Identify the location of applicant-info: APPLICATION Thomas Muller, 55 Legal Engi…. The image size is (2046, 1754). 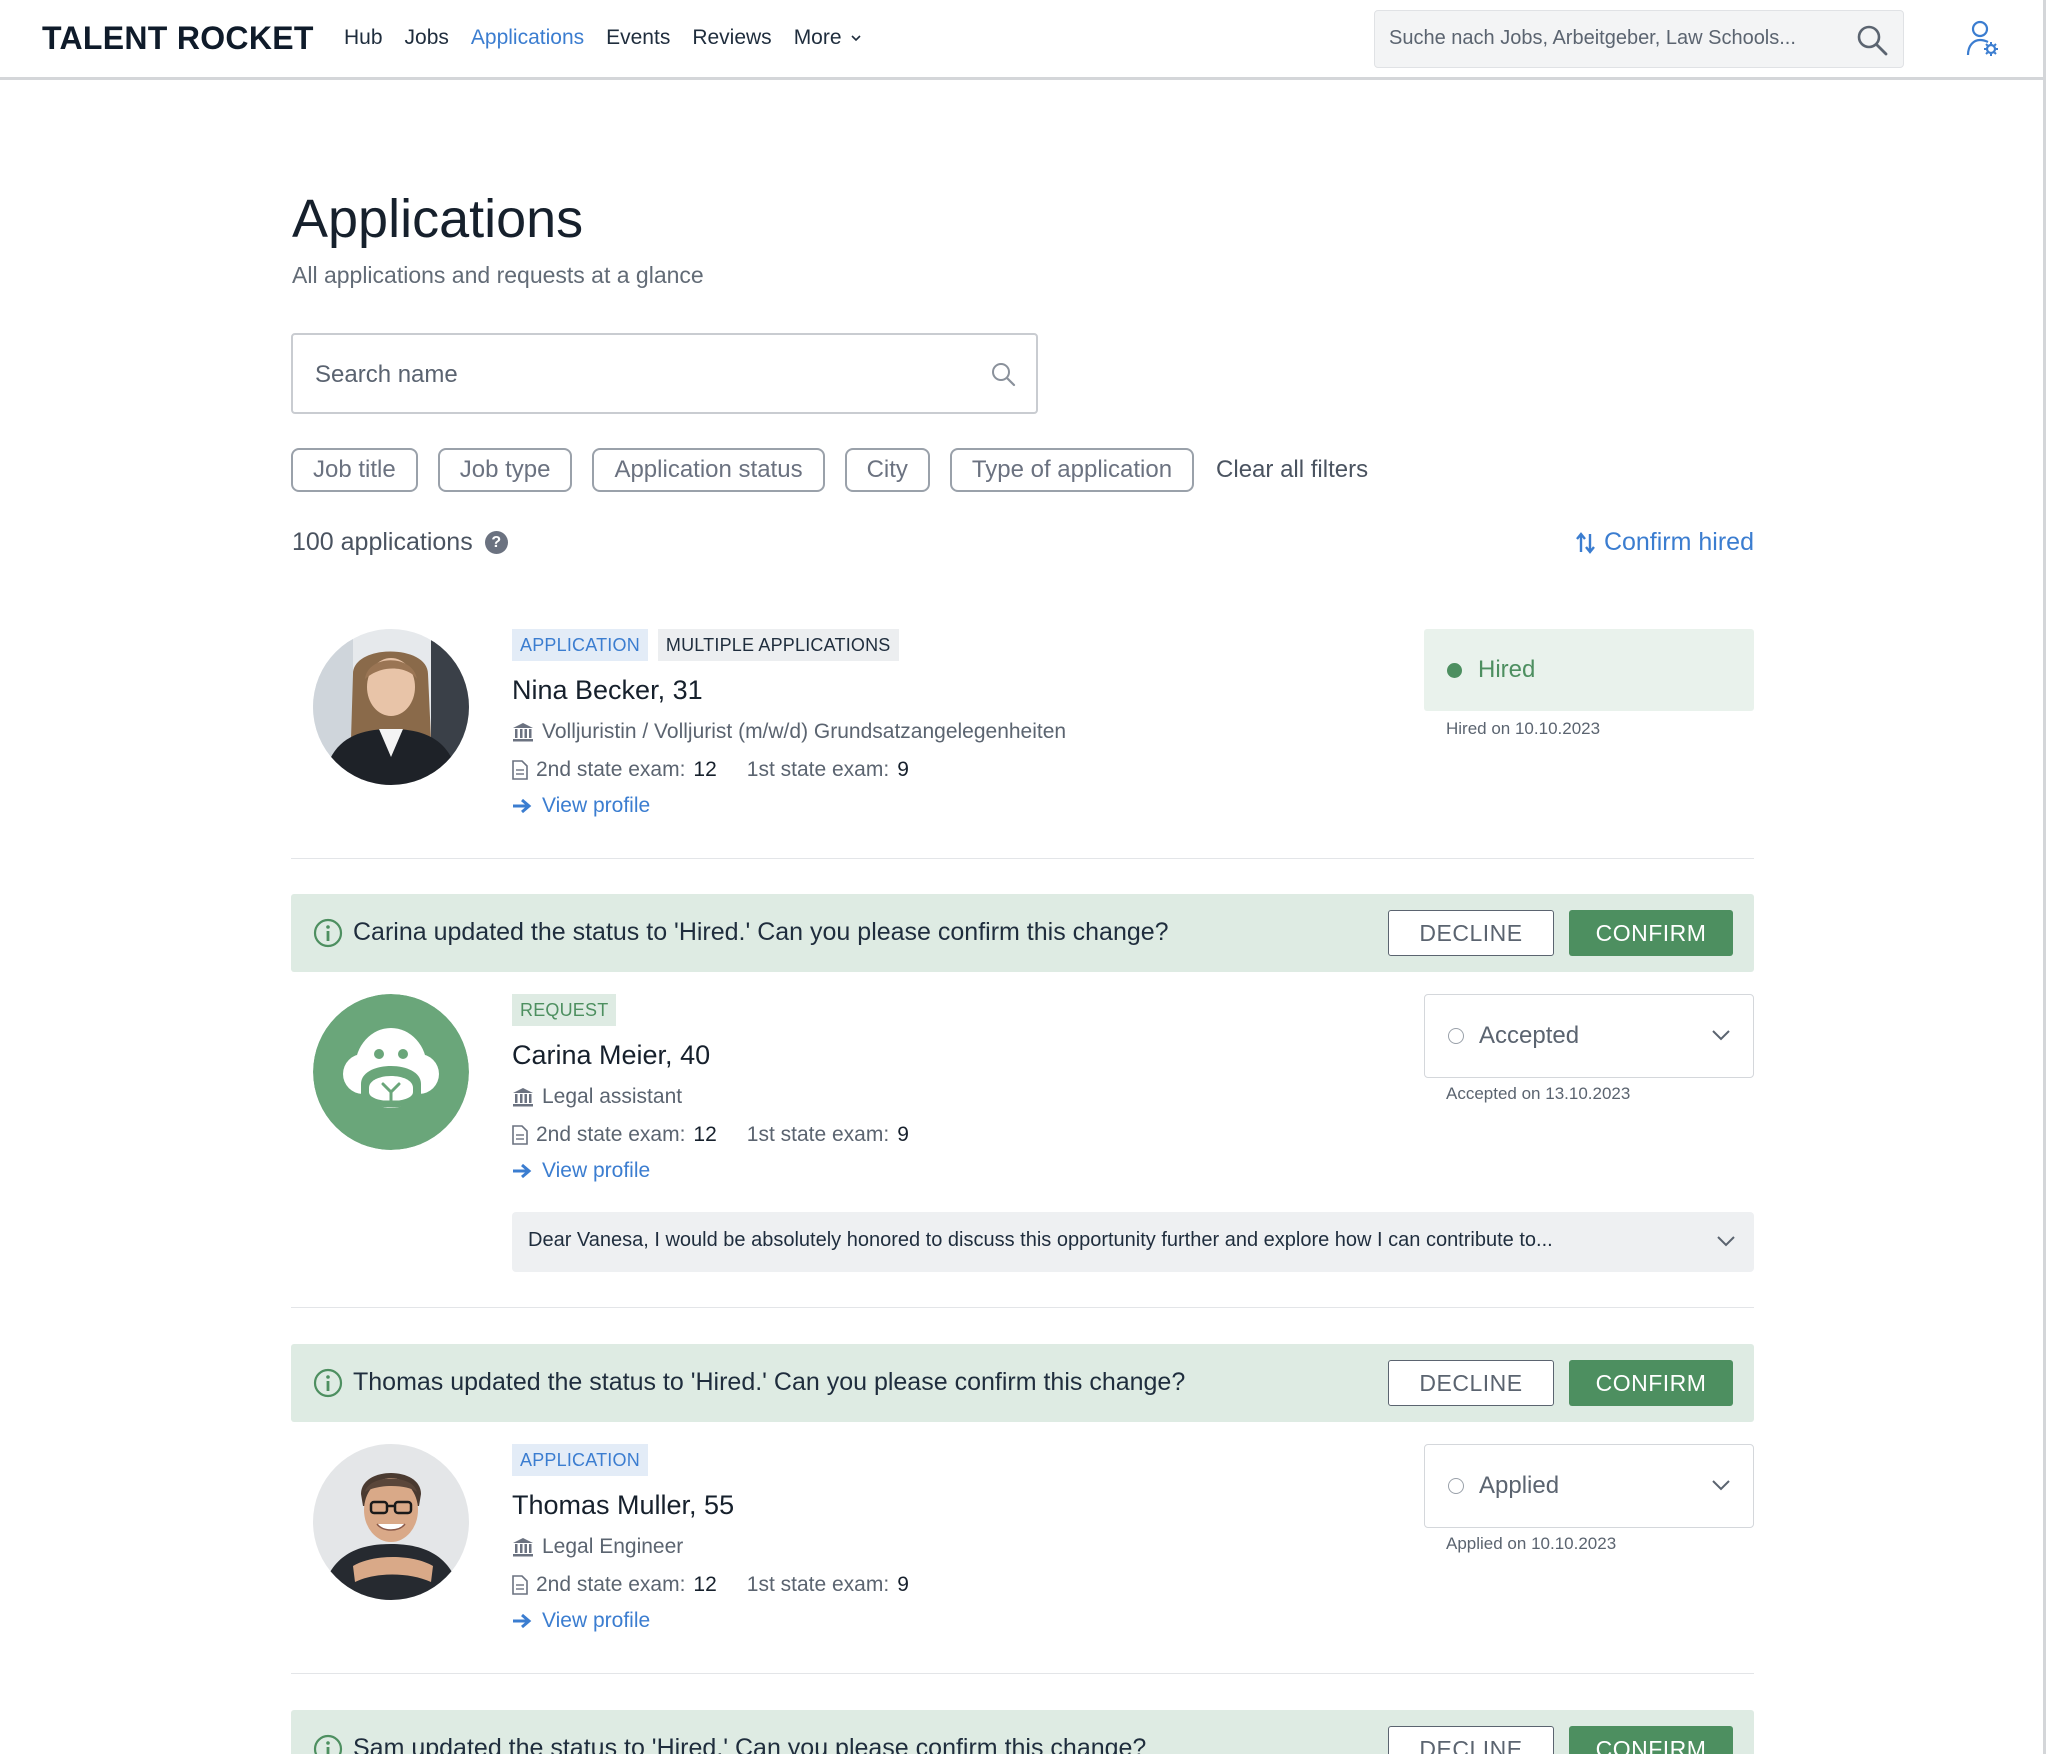
(912, 1538).